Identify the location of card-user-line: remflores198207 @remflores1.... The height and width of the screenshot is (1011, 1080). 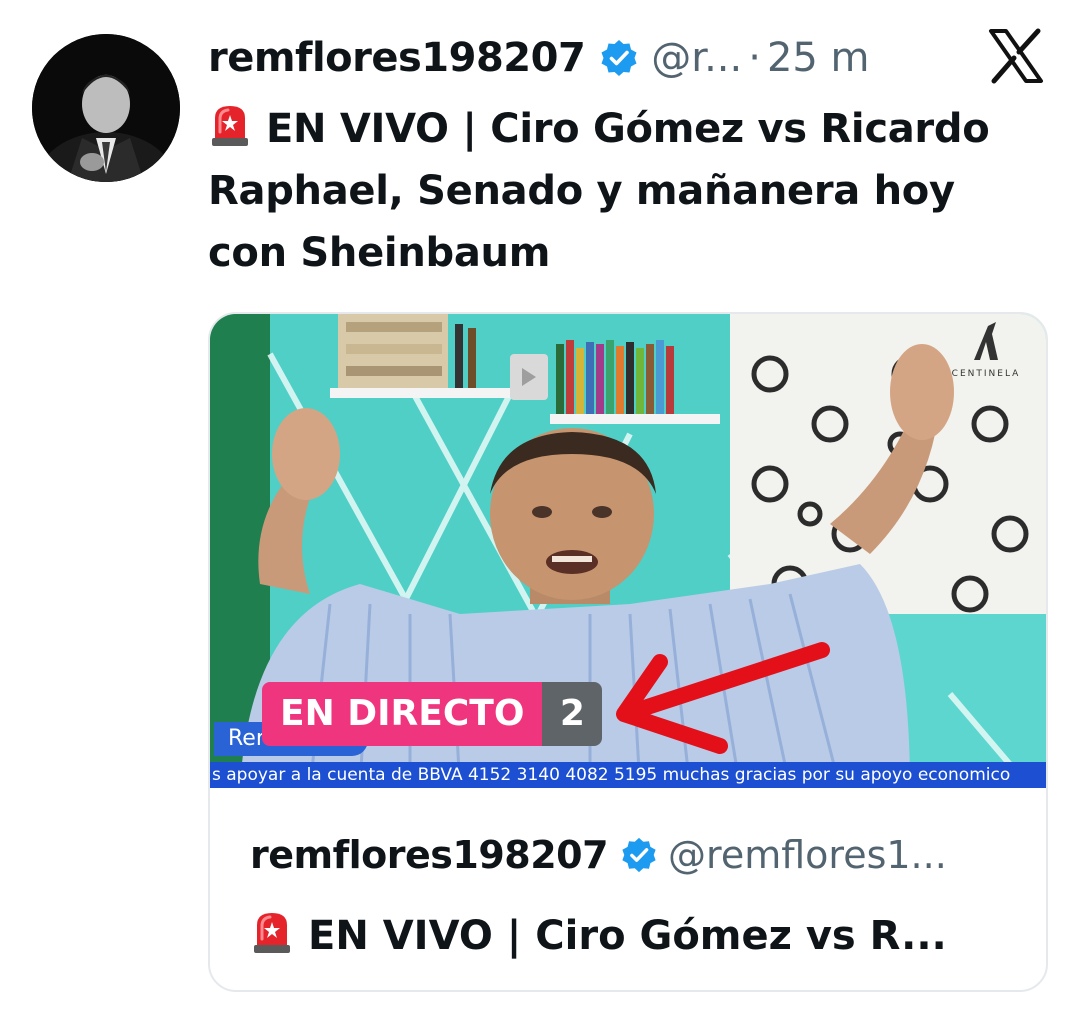
(640, 855).